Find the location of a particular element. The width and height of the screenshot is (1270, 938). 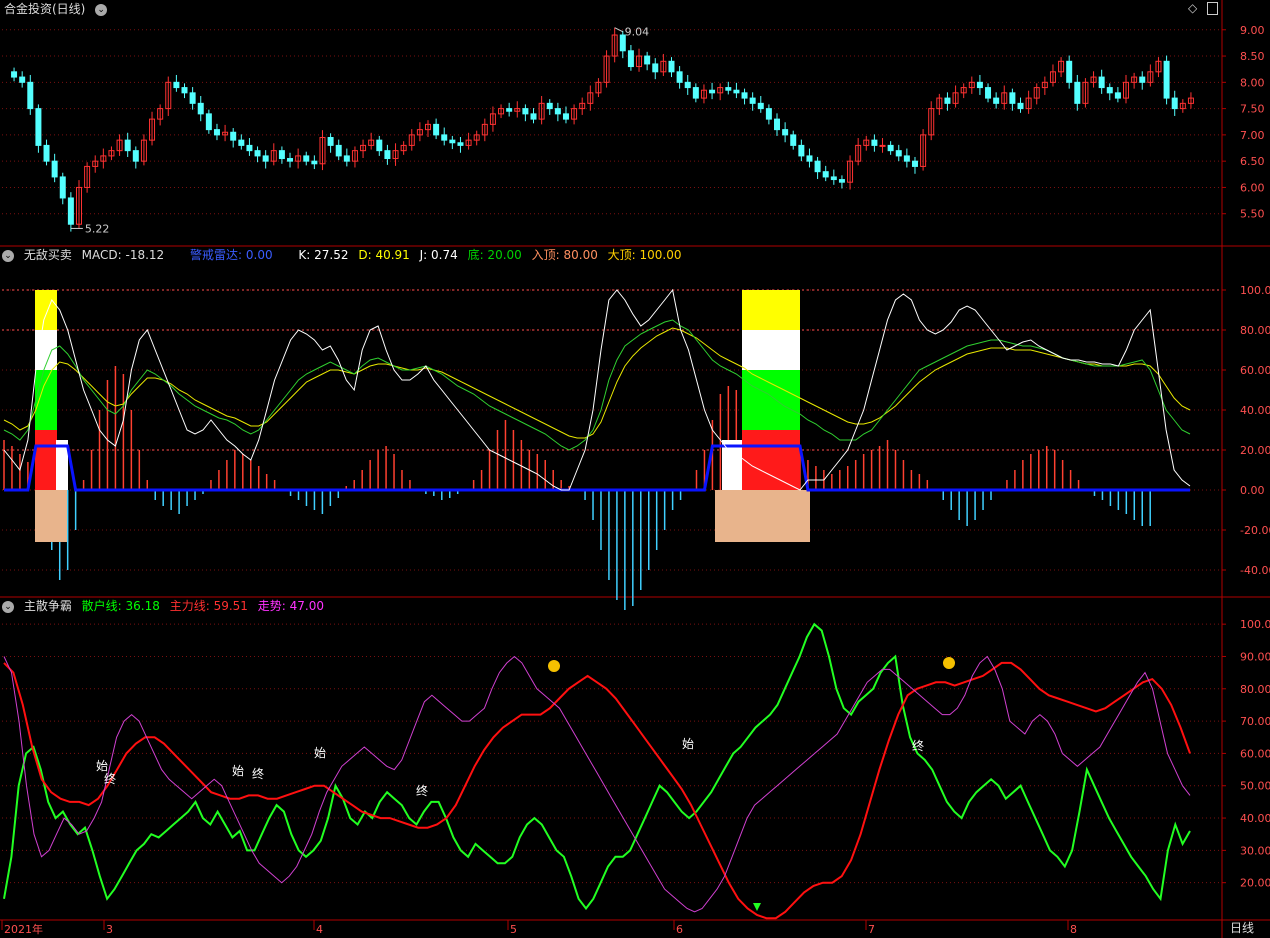

panel3-collapse-icon: ⌄ is located at coordinates (8, 606).